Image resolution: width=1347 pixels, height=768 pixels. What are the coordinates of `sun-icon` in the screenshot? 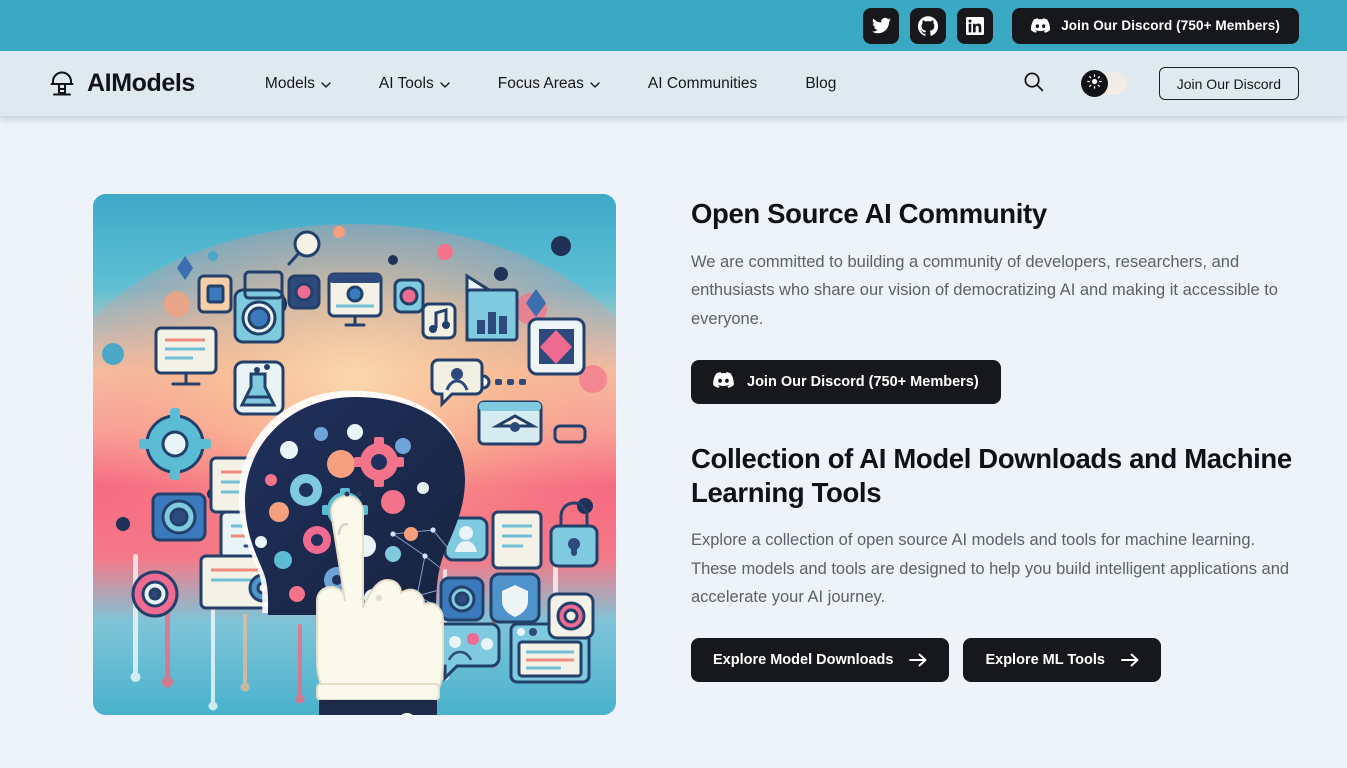 It's located at (1094, 83).